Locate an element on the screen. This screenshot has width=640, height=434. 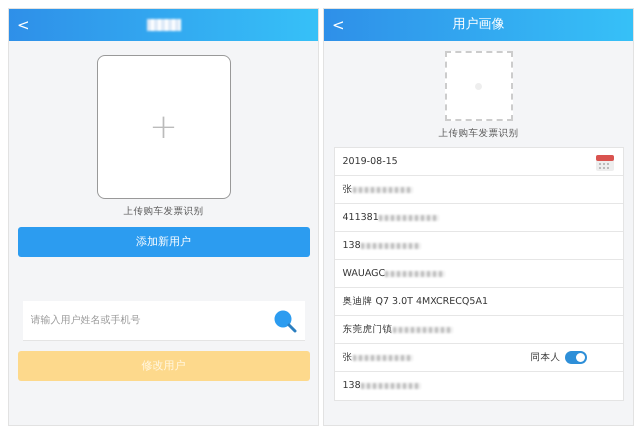
add-user-button: 添加新用户 is located at coordinates (164, 242).